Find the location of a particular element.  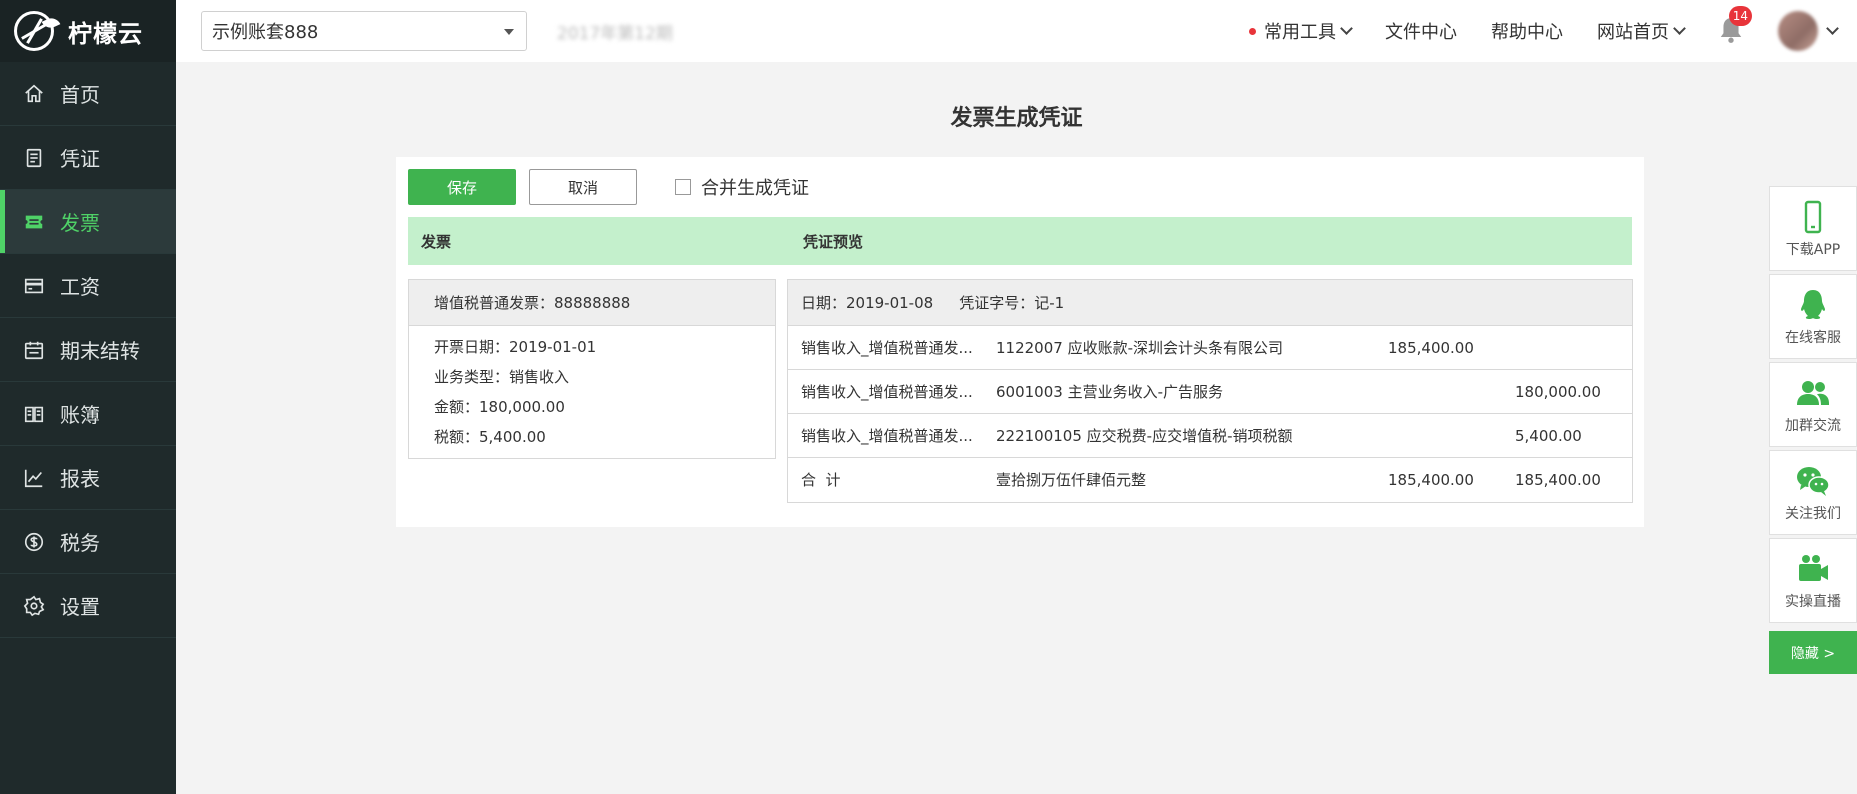

follow-us-button: 关注我们 is located at coordinates (1813, 492).